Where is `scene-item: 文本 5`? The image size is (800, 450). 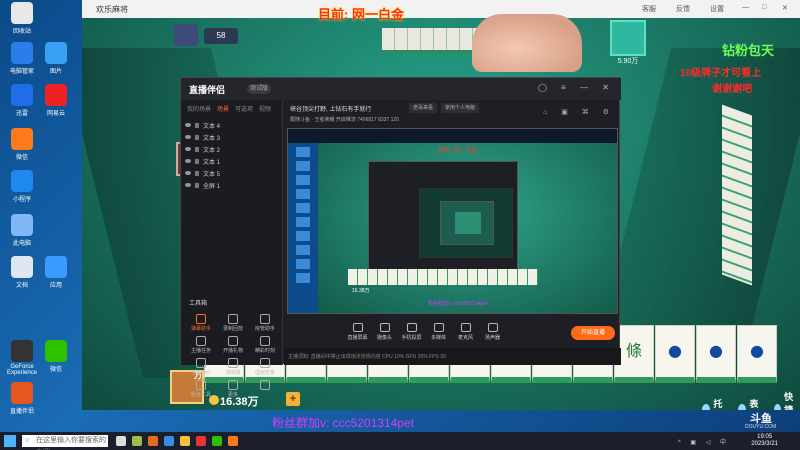
scene-item: 文本 5 is located at coordinates (231, 173).